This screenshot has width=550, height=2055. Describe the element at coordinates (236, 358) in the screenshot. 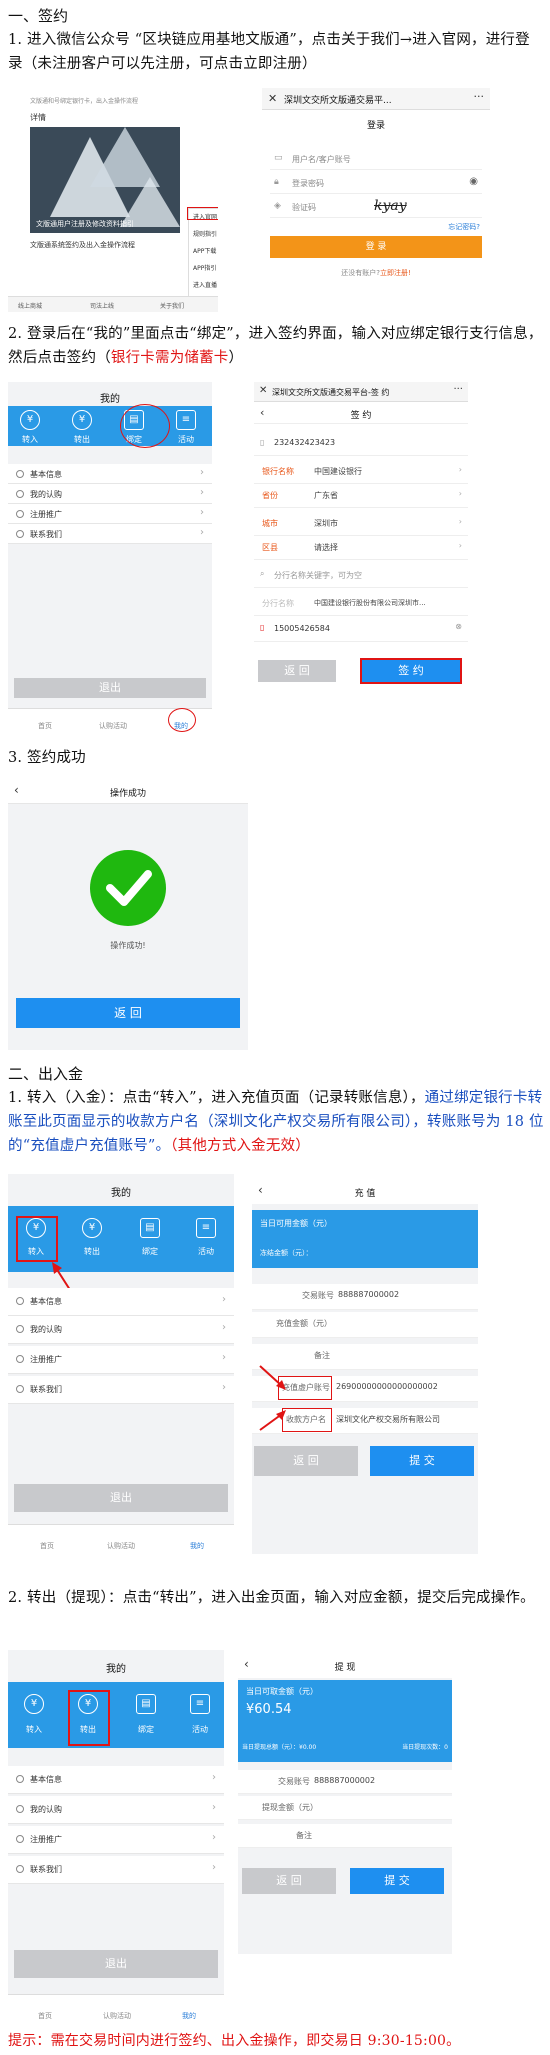

I see `step2-text-b: ）` at that location.